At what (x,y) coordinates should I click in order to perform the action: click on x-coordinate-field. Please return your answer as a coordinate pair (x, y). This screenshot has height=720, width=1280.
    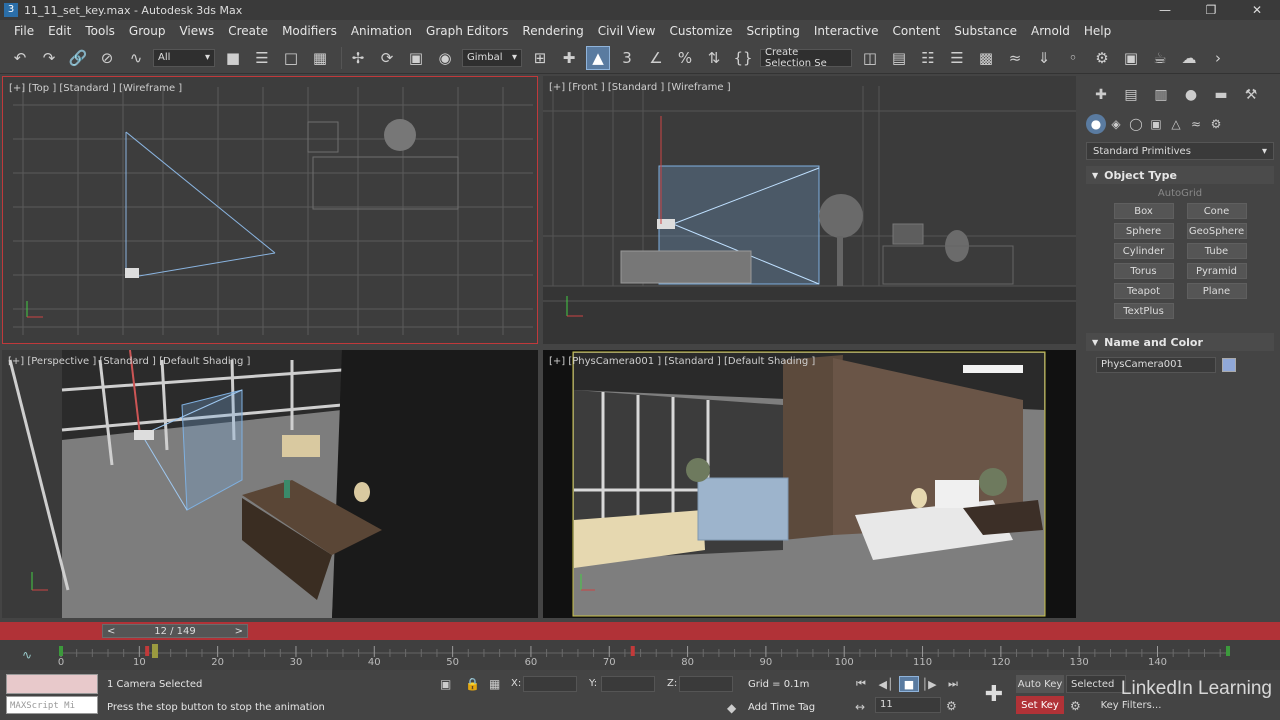
    Looking at the image, I should click on (550, 684).